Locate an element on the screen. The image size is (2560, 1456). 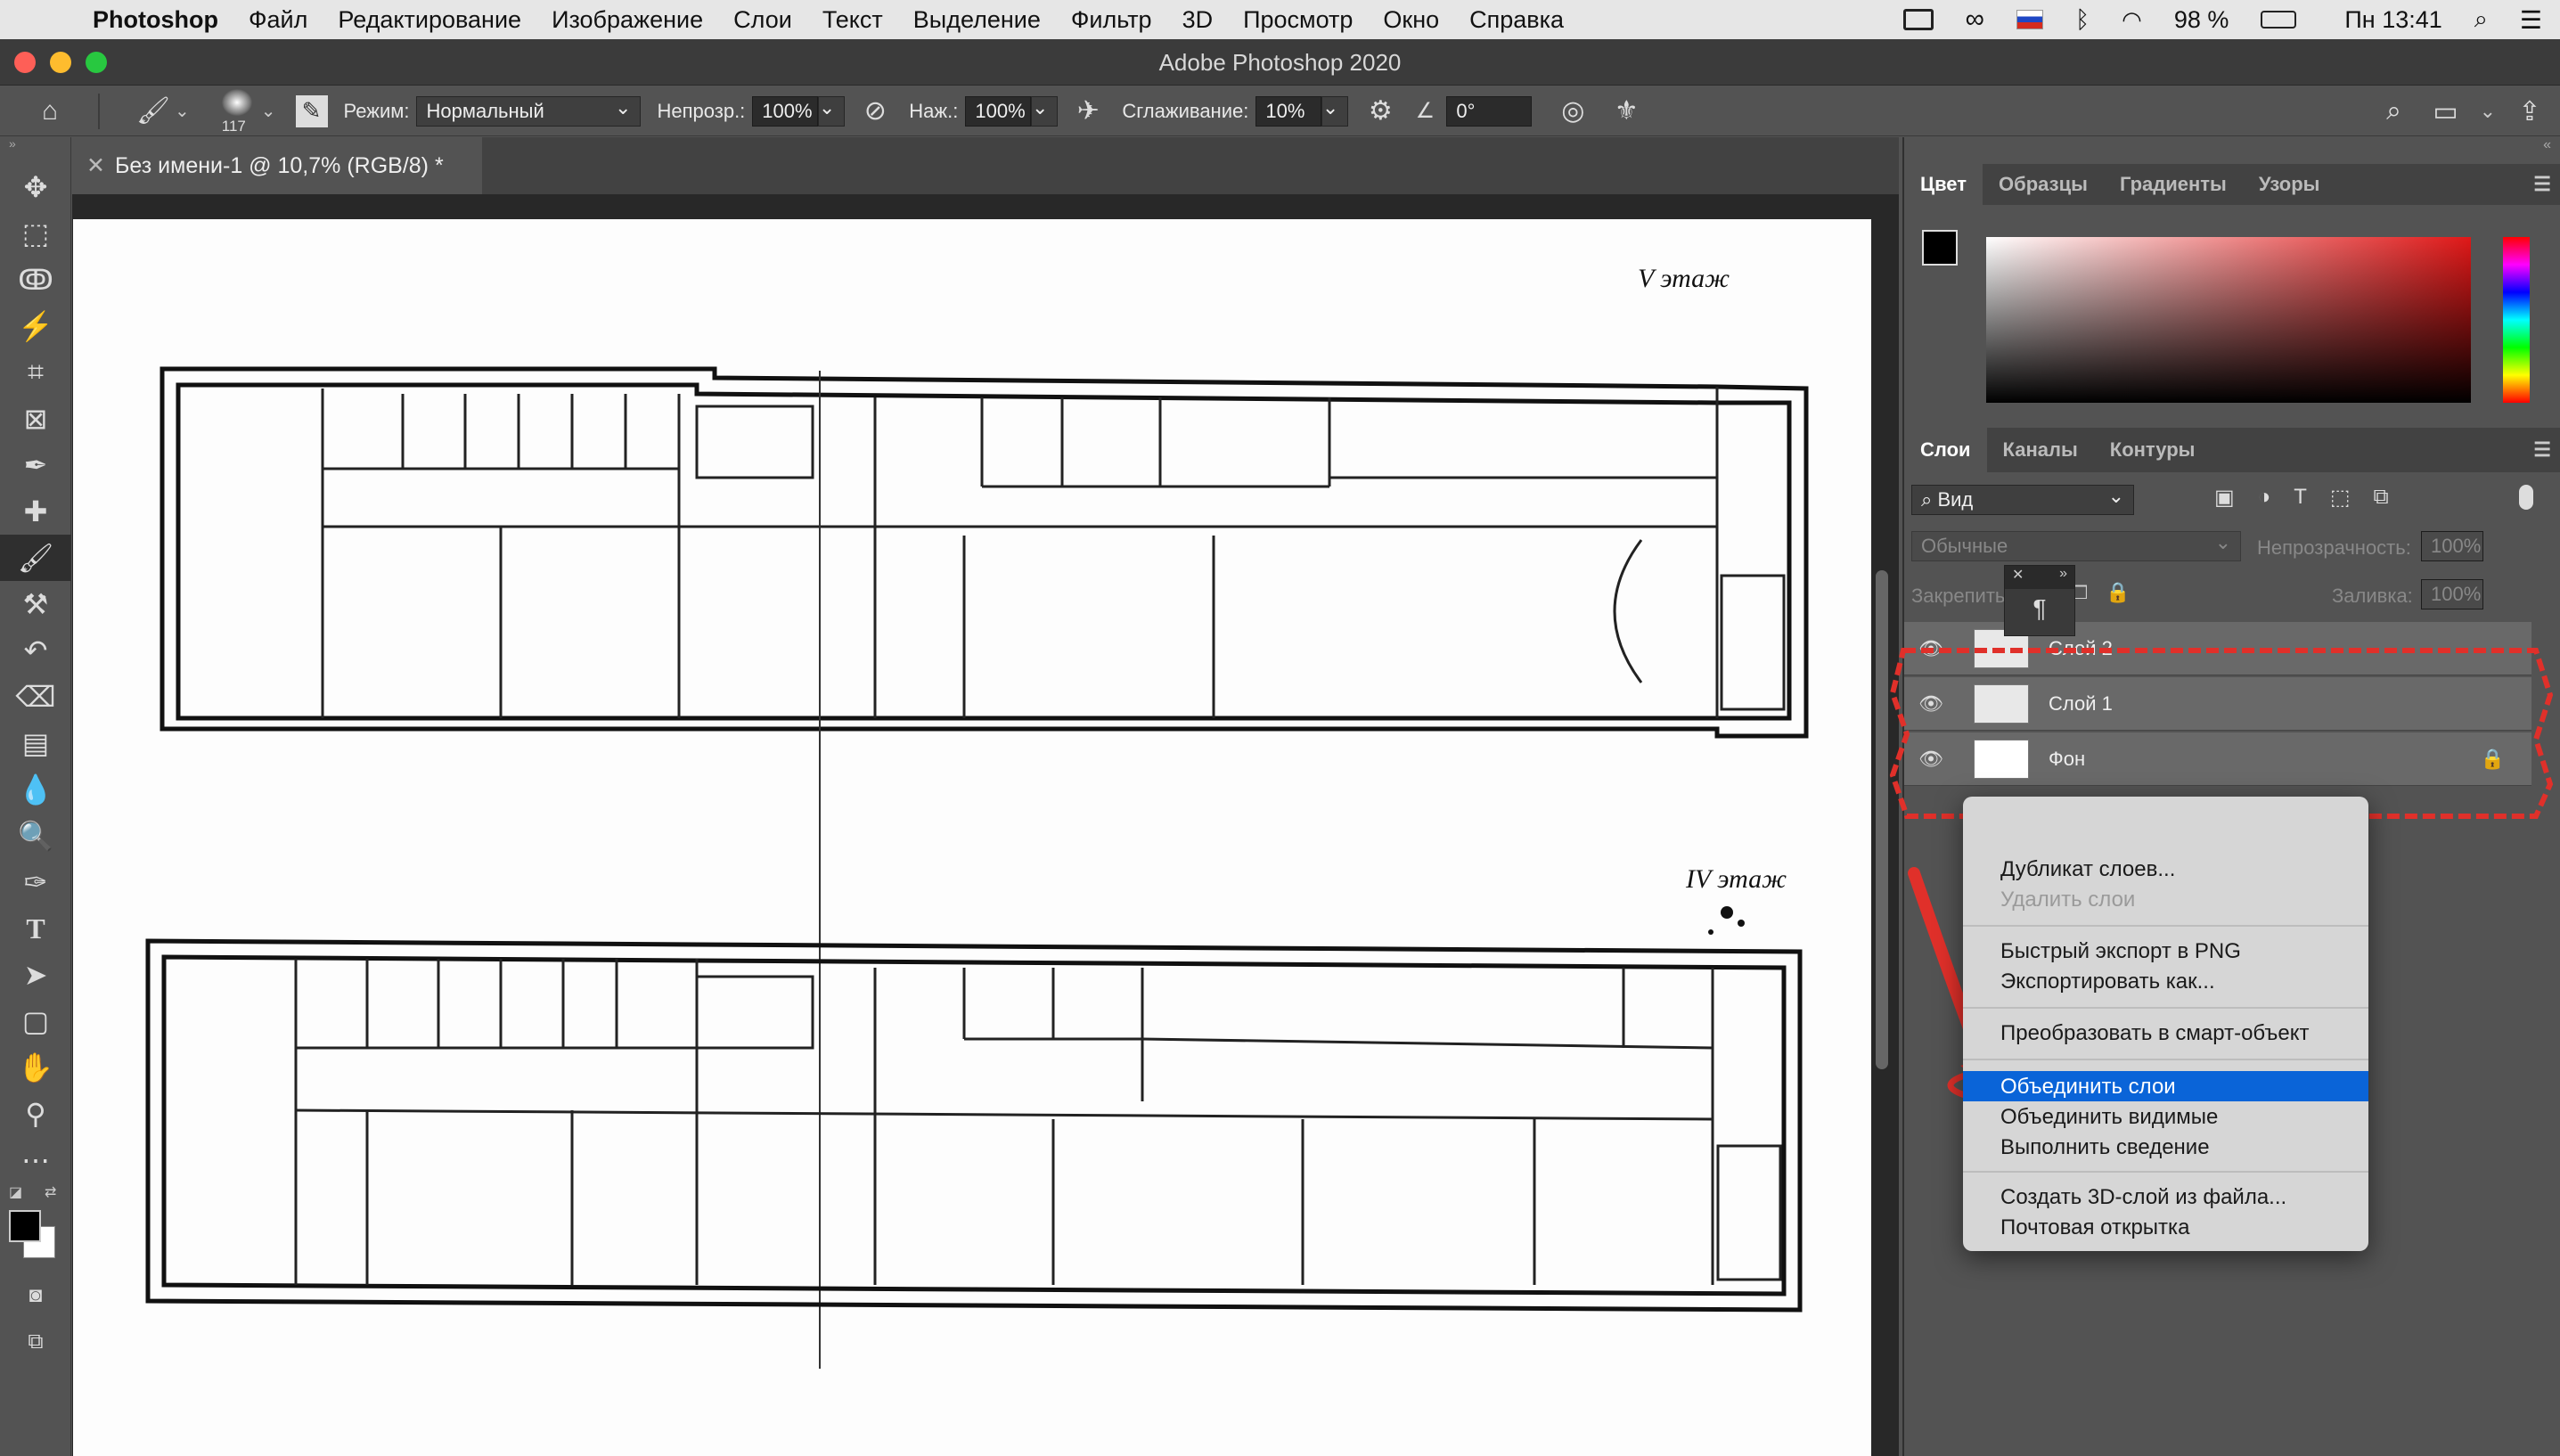
screen-mode-icon: ⧉ is located at coordinates (35, 1342).